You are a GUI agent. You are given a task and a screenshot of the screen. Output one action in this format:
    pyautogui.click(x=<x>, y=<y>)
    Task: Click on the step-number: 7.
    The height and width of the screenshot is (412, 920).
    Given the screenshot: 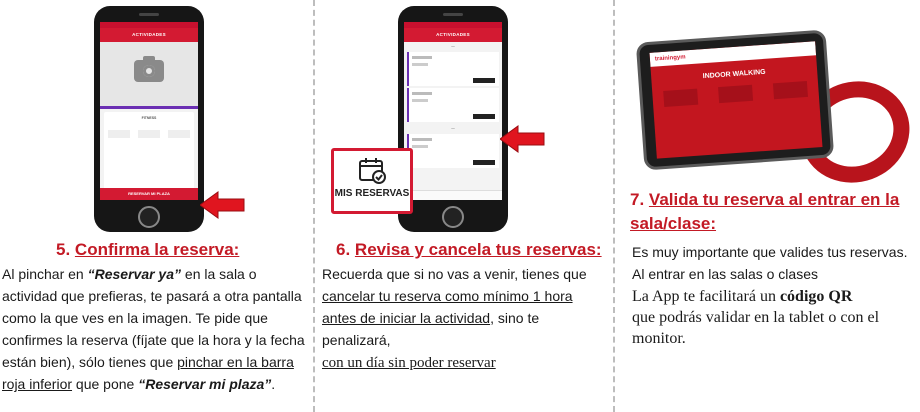 What is the action you would take?
    pyautogui.click(x=637, y=199)
    